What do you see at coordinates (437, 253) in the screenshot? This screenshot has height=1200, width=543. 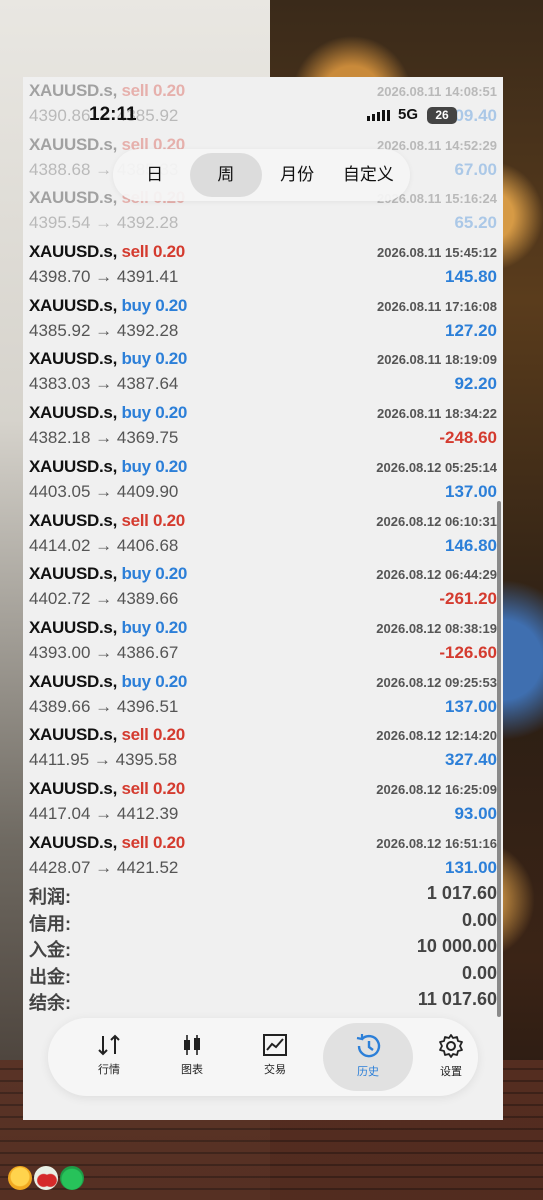 I see `trade-time: 2026.08.11 15:45:12` at bounding box center [437, 253].